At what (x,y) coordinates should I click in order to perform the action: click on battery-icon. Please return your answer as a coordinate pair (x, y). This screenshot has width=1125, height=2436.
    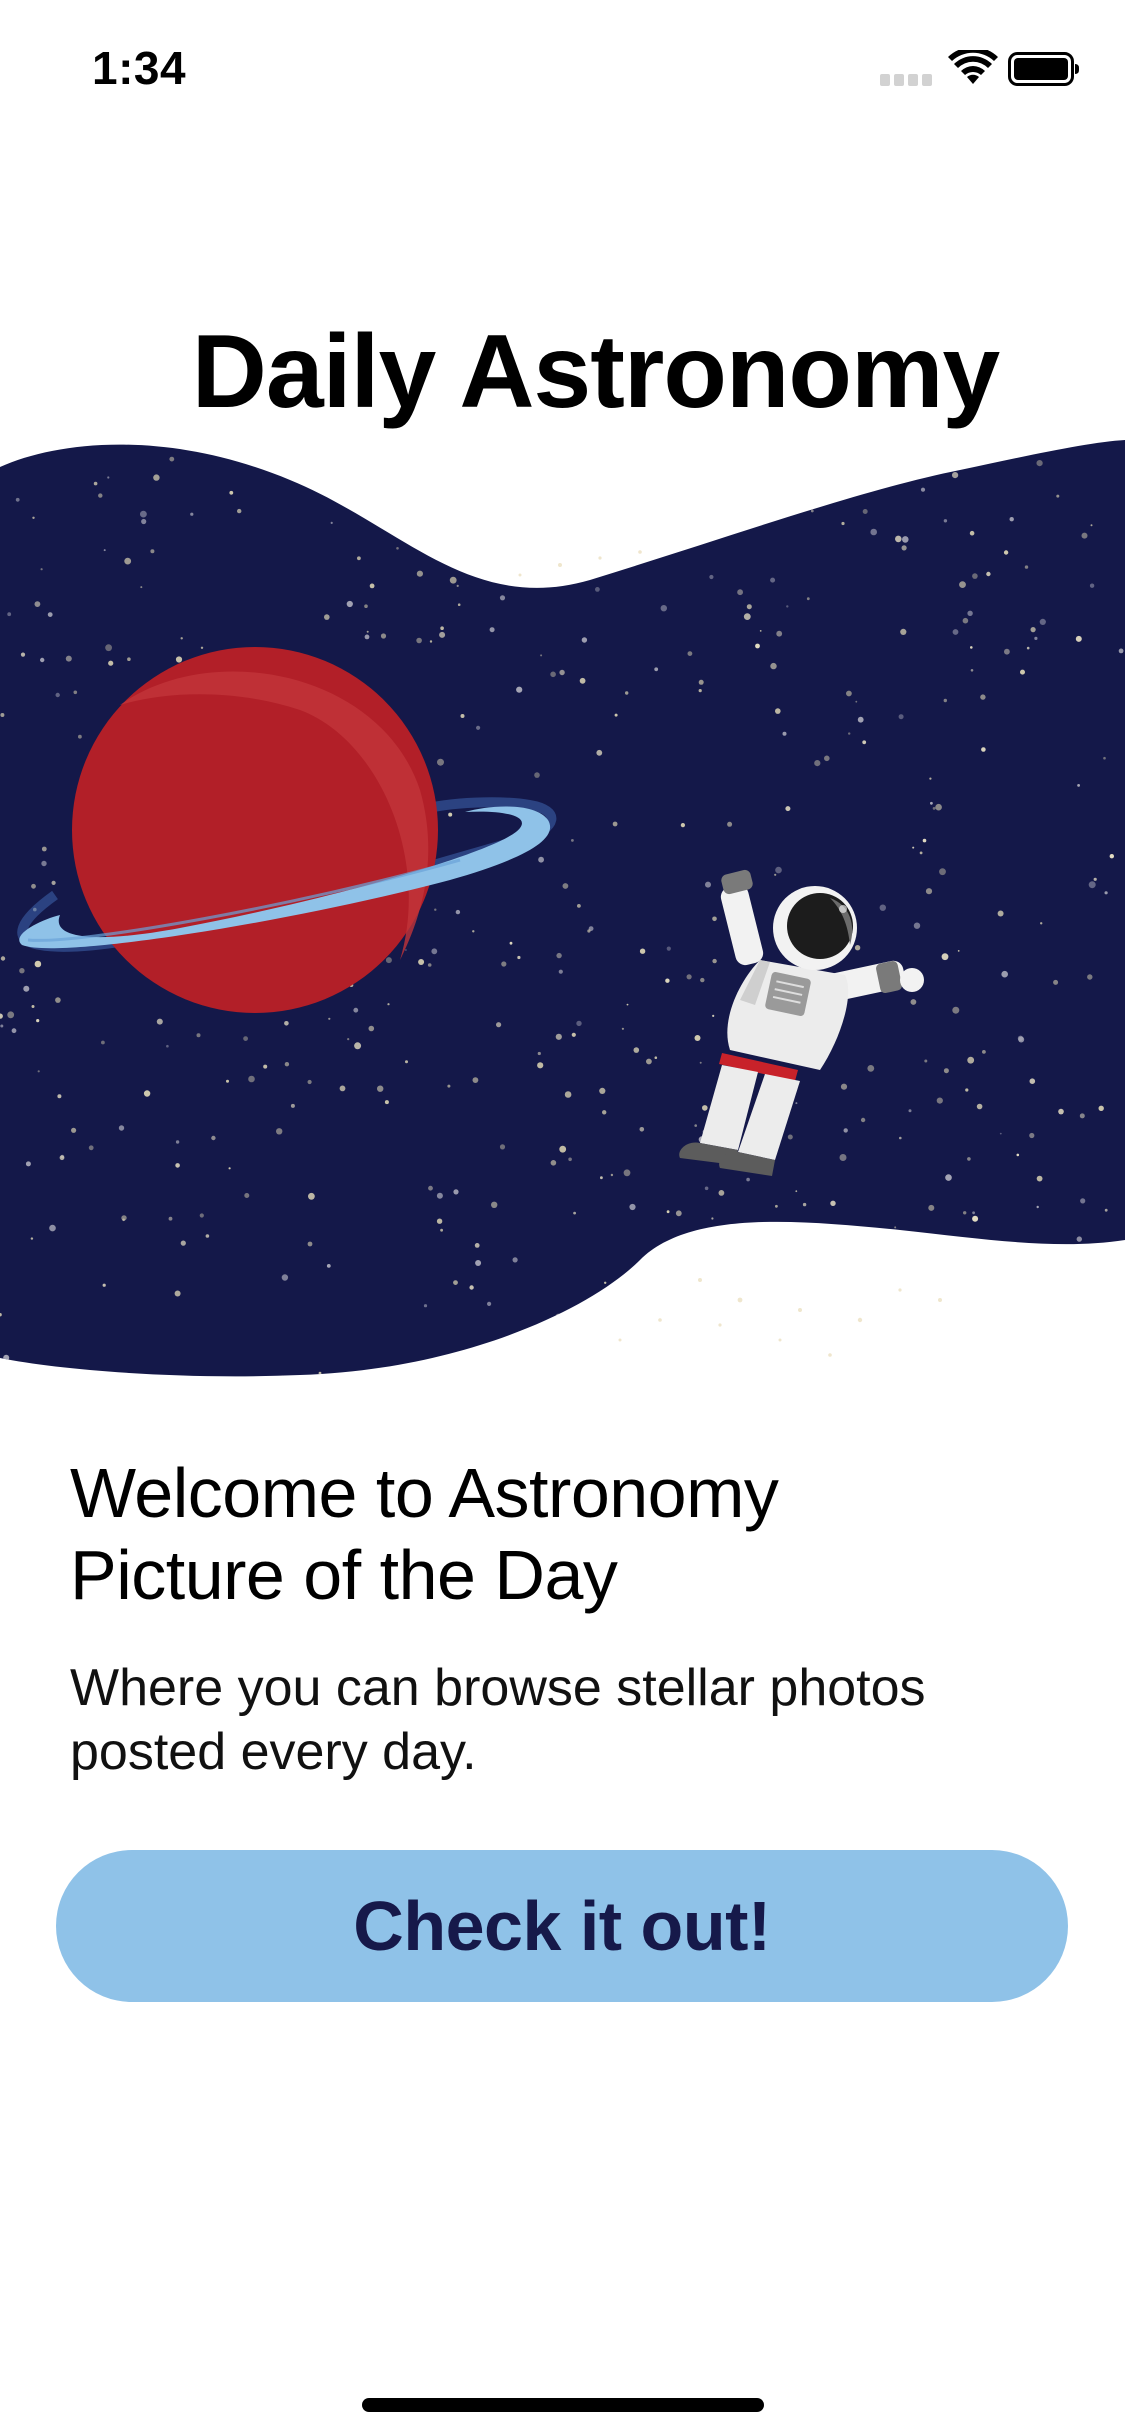
    Looking at the image, I should click on (1043, 69).